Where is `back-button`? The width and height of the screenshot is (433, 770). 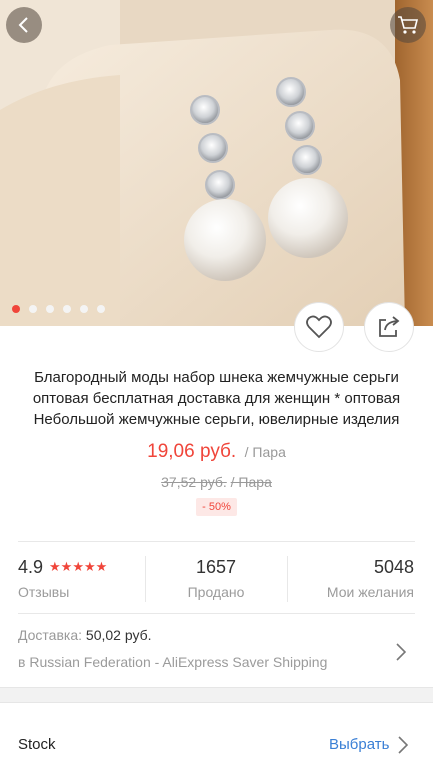
back-button is located at coordinates (24, 25).